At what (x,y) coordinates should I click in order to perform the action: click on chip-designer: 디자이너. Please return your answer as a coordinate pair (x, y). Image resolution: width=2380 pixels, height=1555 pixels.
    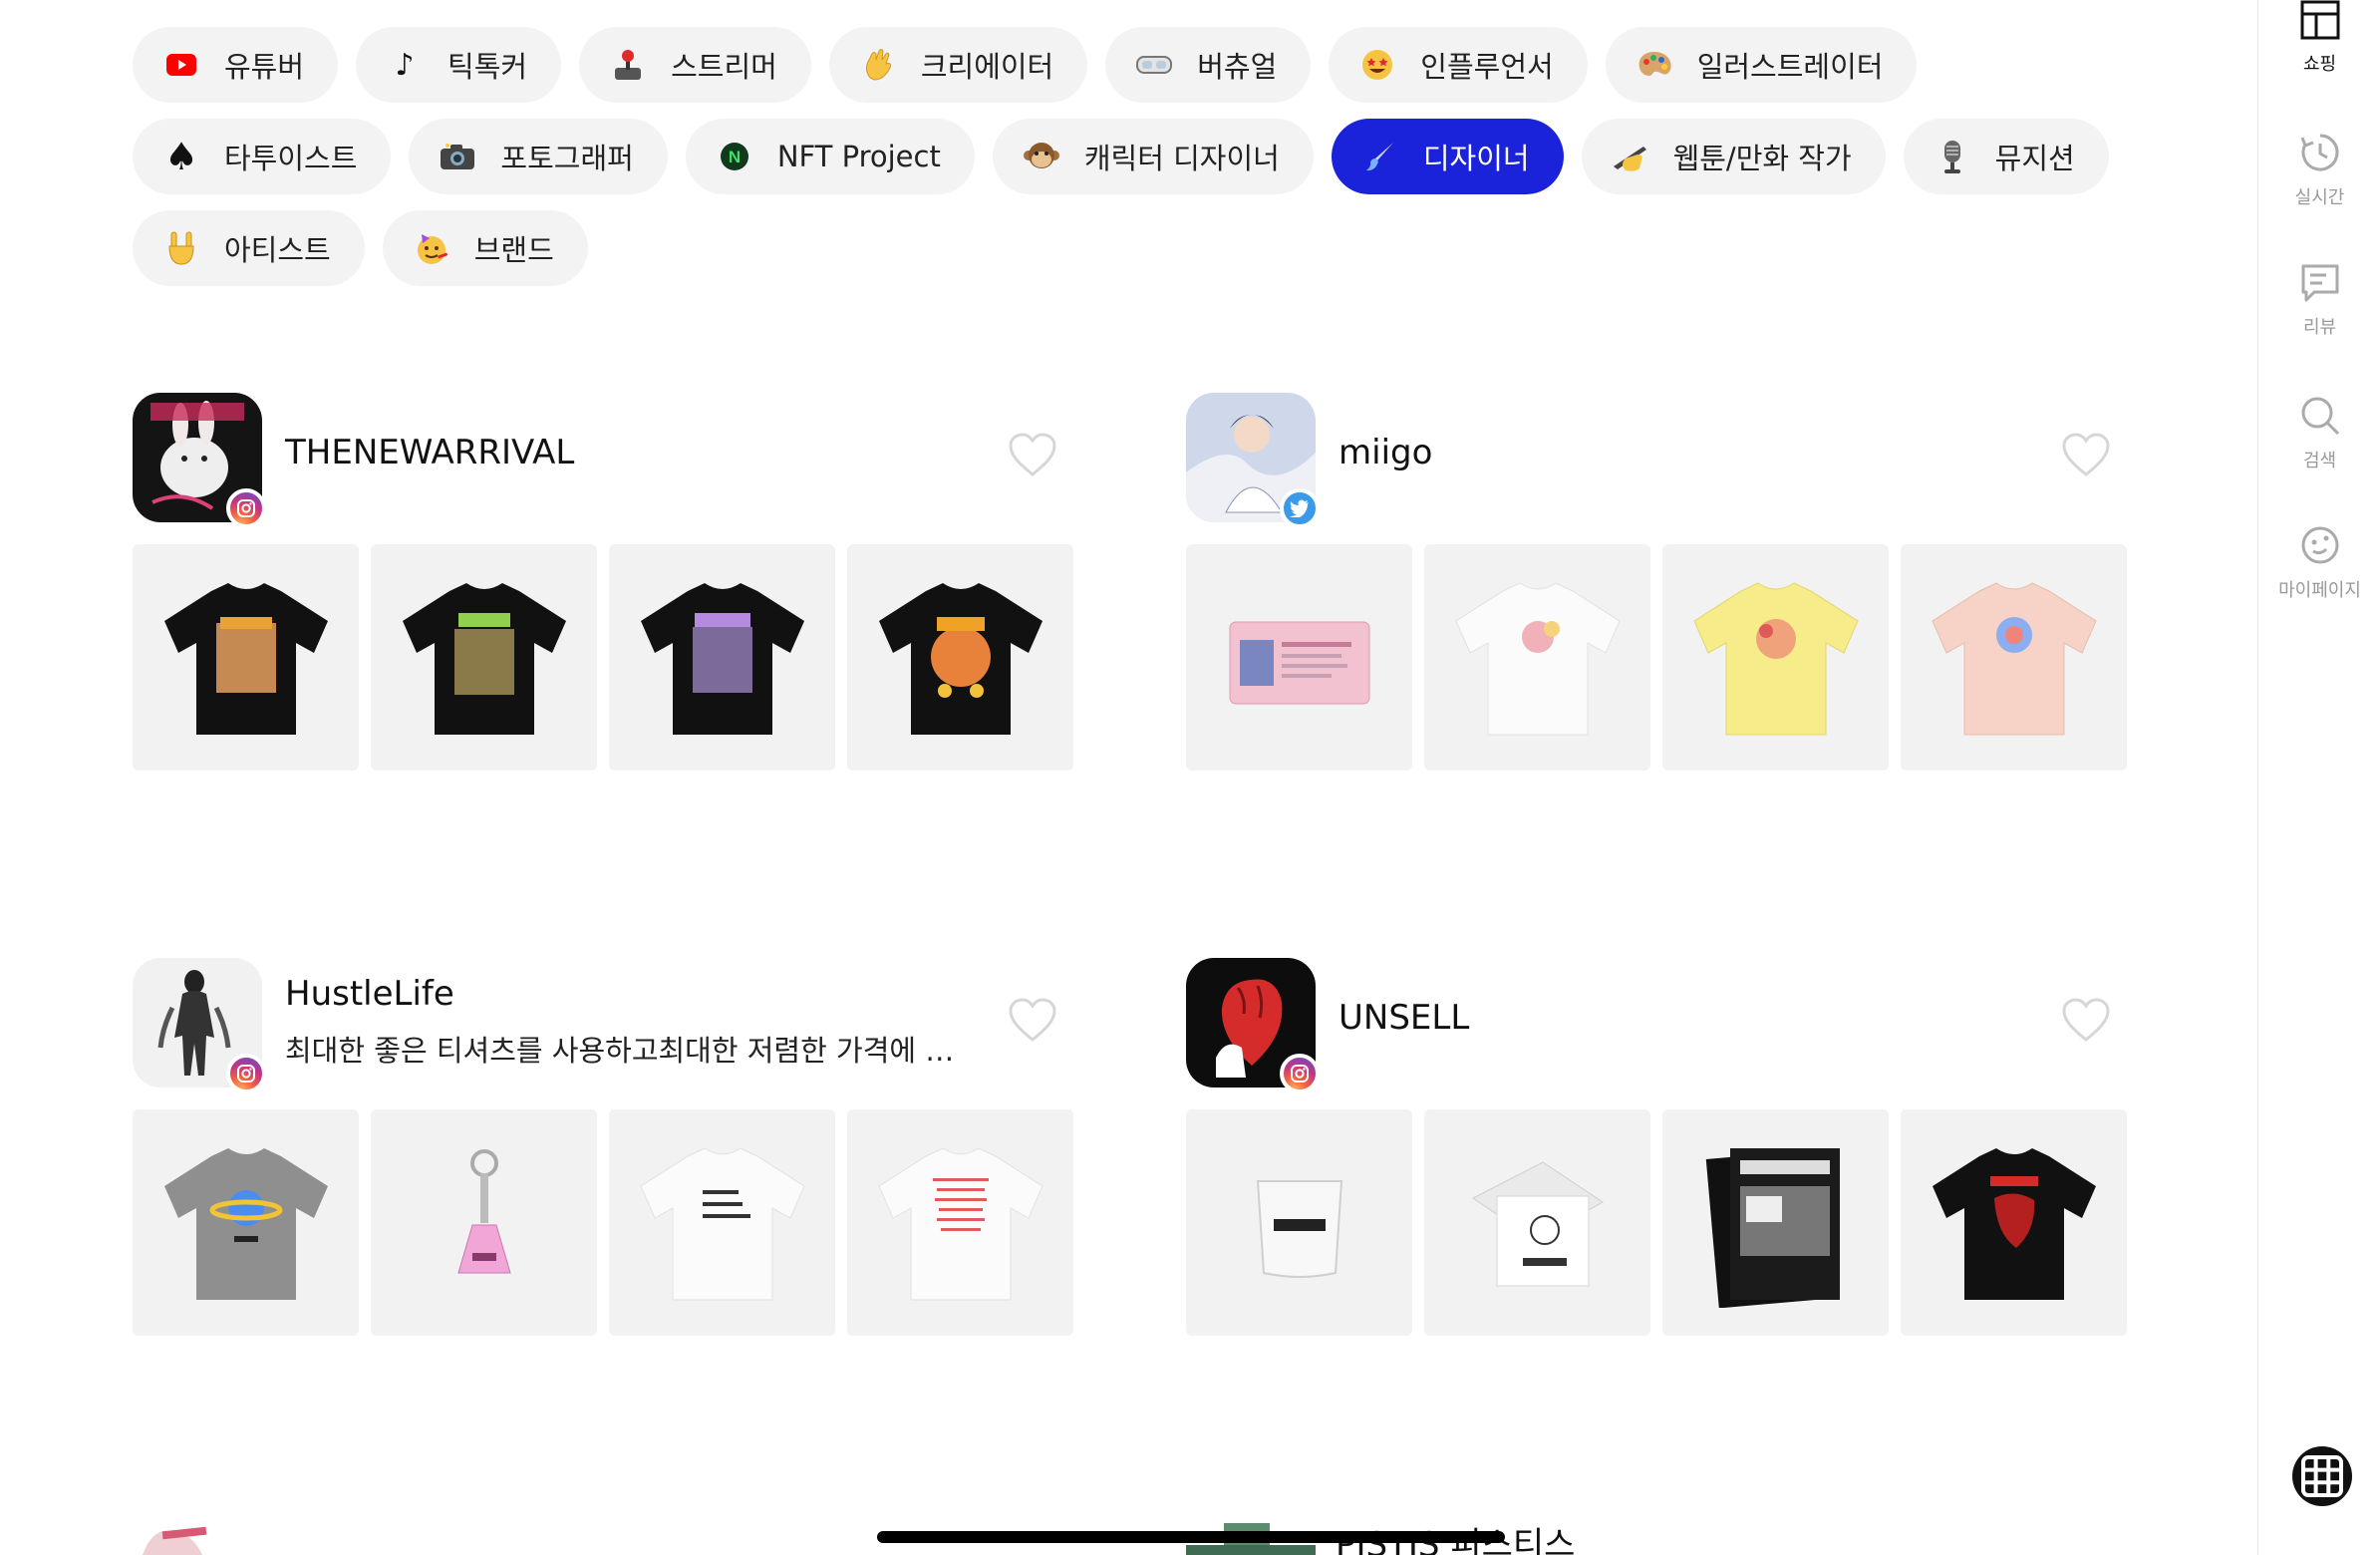
    Looking at the image, I should click on (1447, 156).